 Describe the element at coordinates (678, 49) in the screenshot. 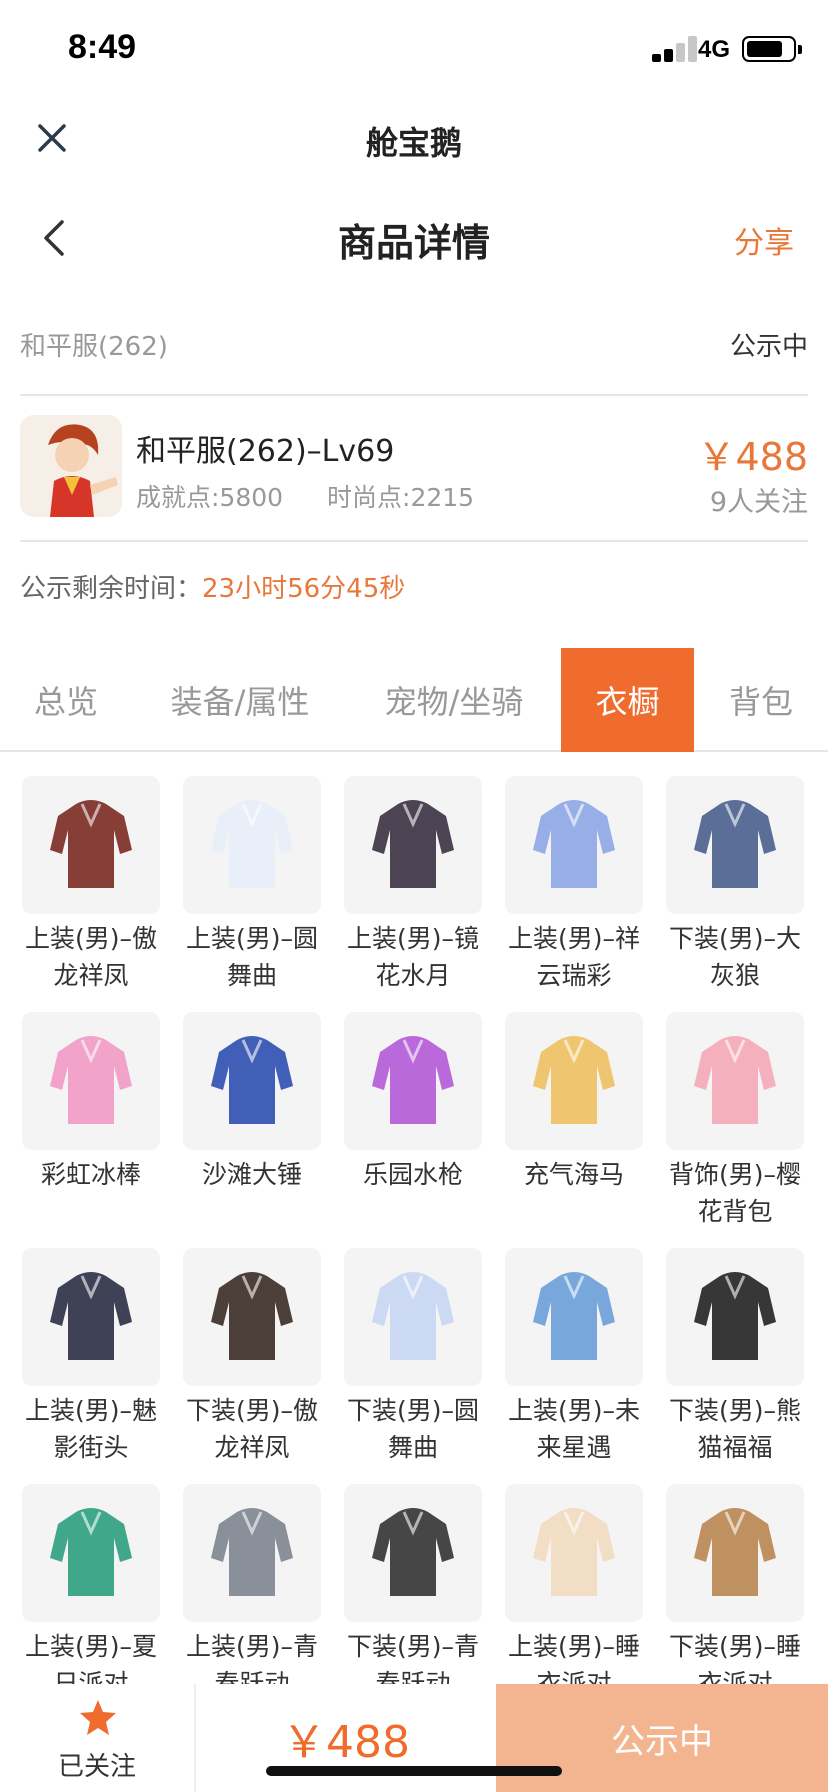

I see `signal-icon` at that location.